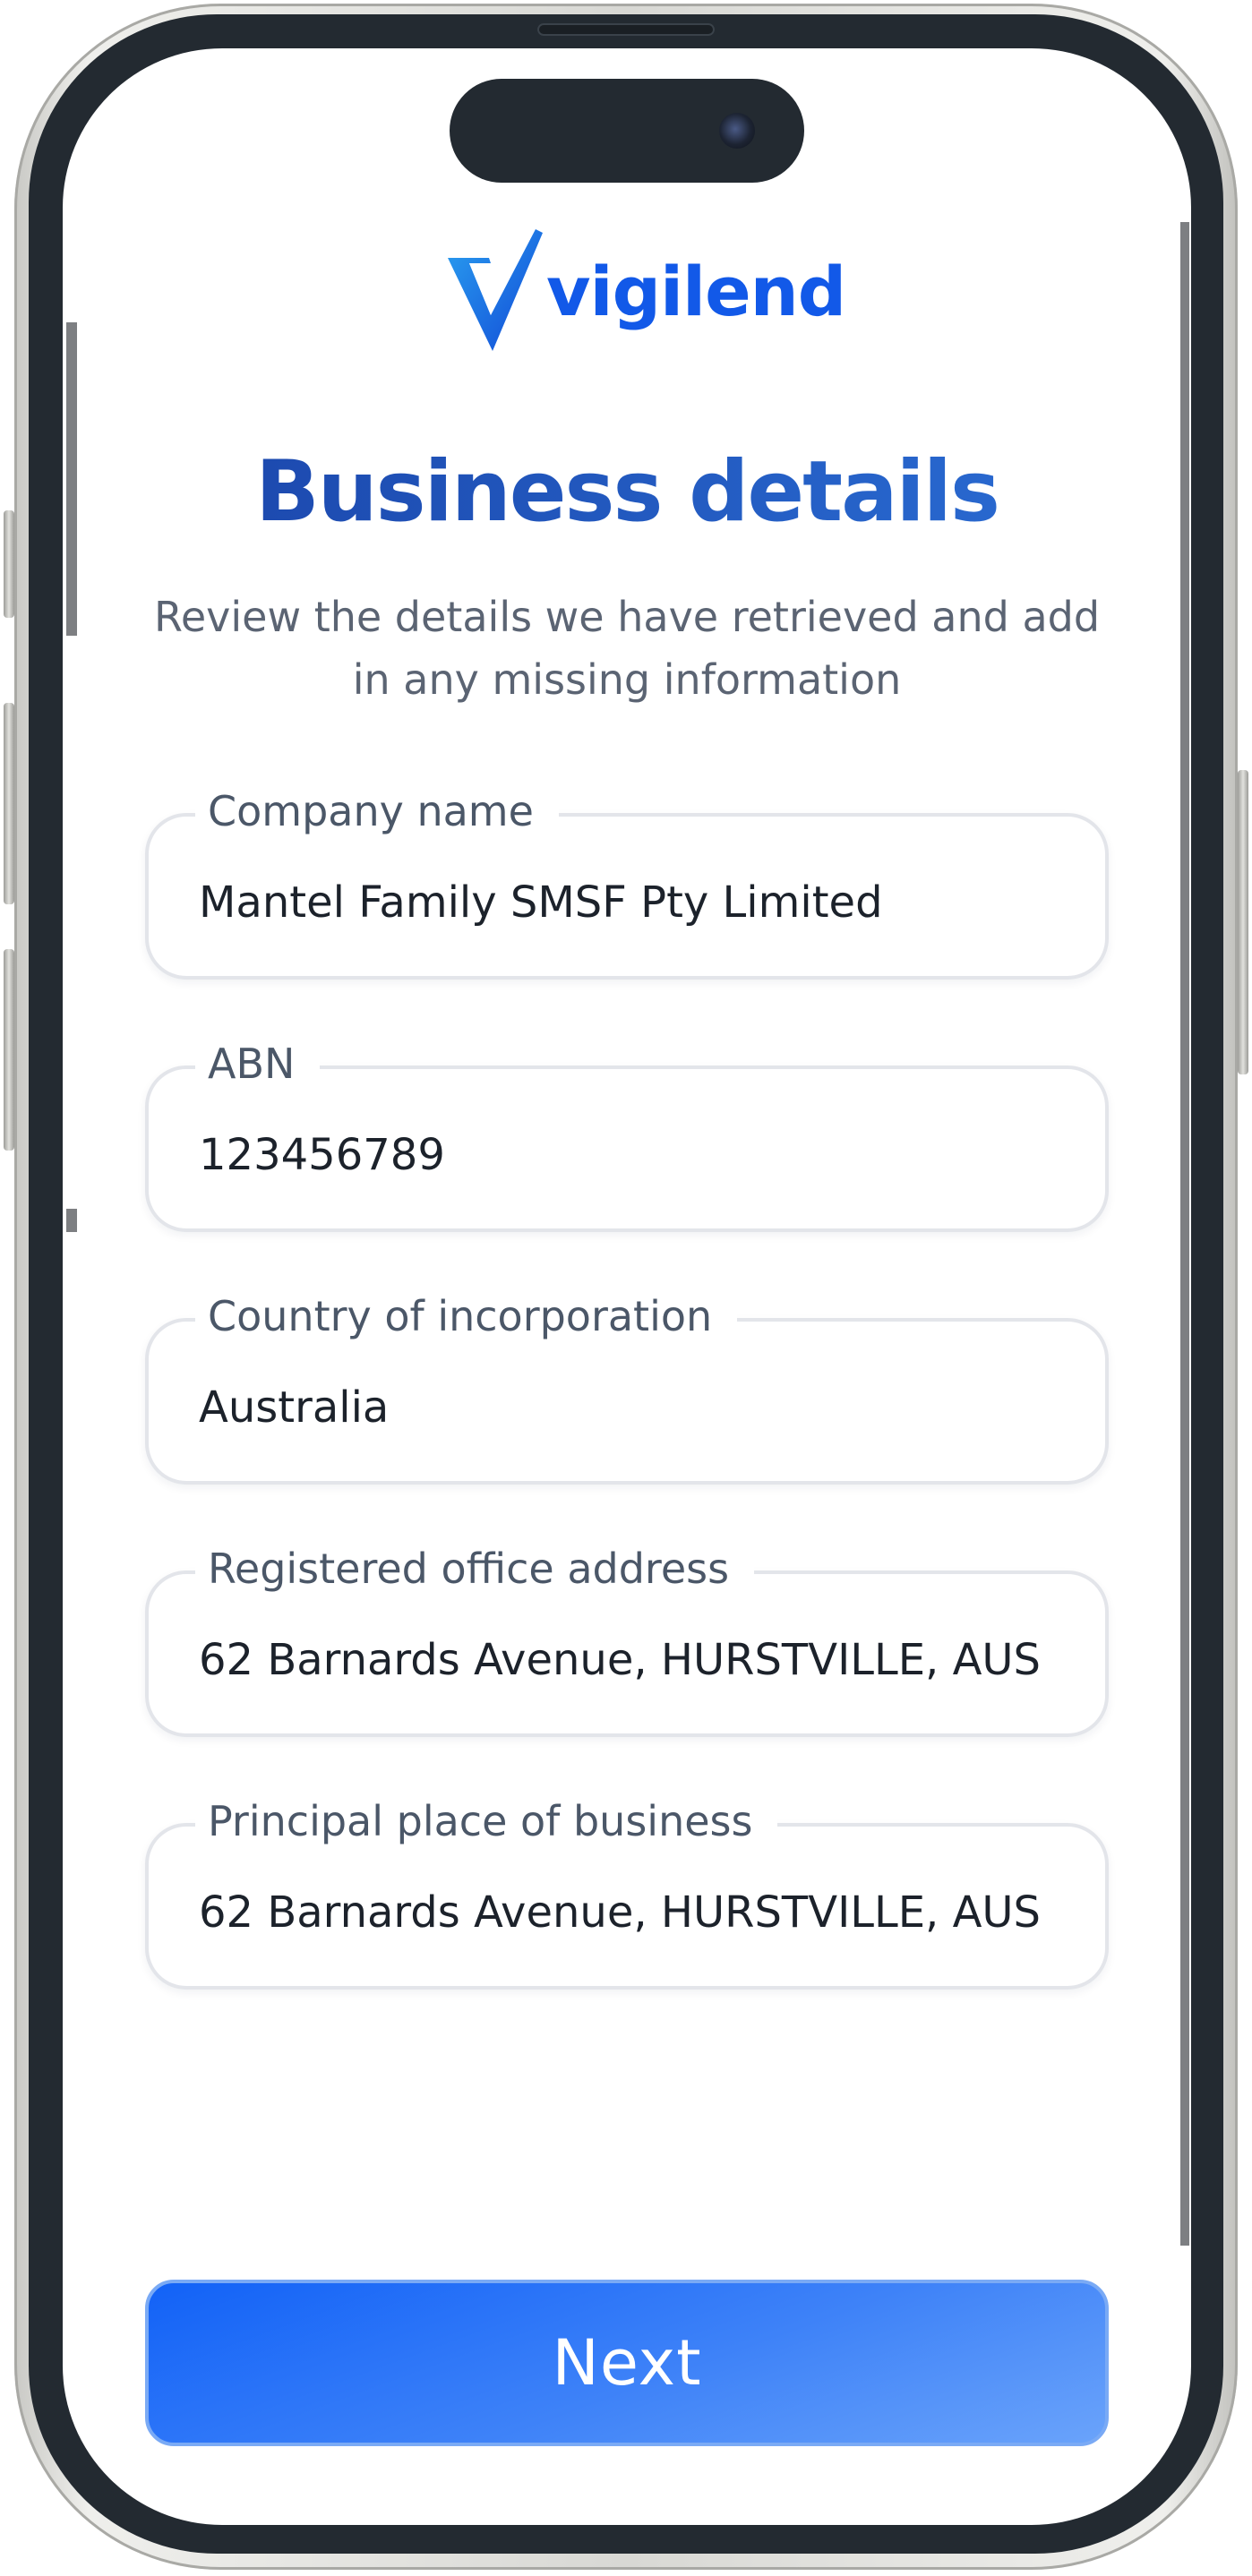 The width and height of the screenshot is (1252, 2576). Describe the element at coordinates (627, 1386) in the screenshot. I see `country-of-incorporation-field: Country of incorporation Australia` at that location.